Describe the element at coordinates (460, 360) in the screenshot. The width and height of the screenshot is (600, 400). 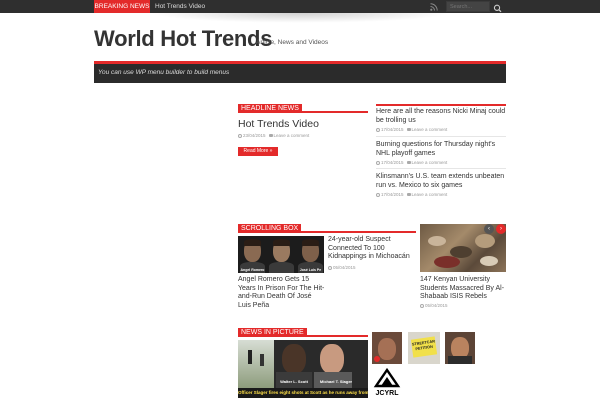
I see `portrait-body` at that location.